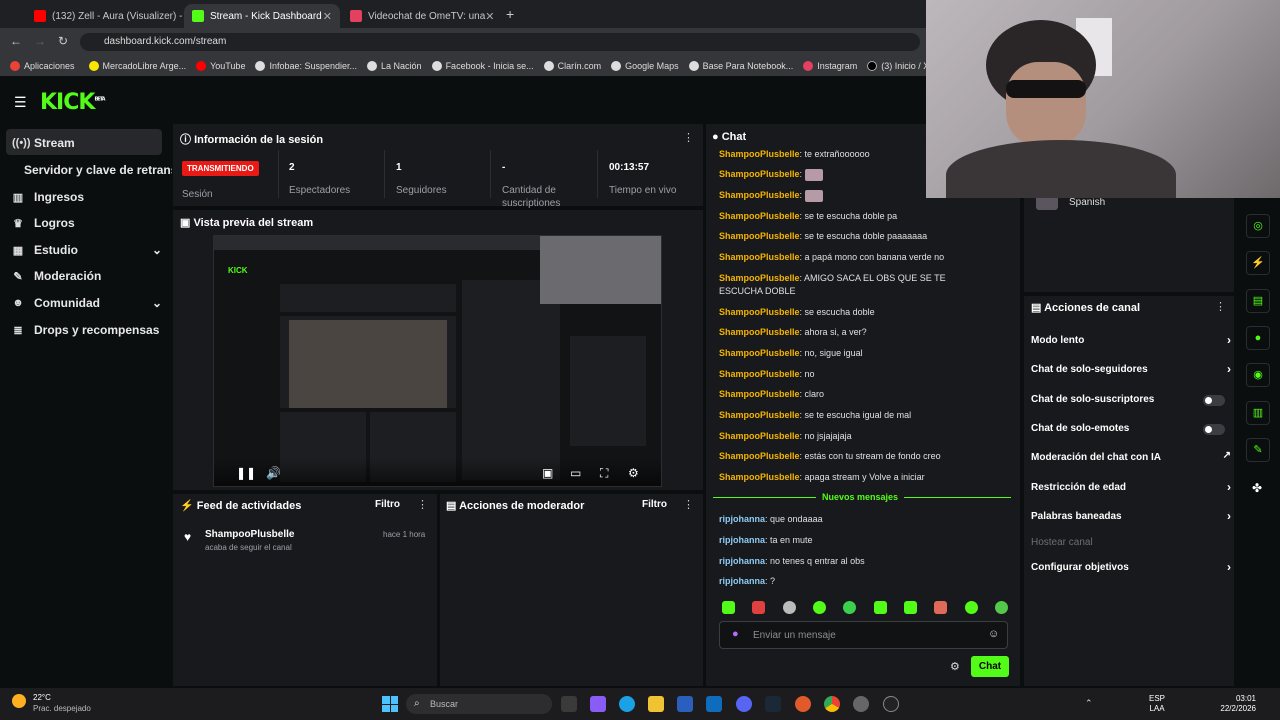 The height and width of the screenshot is (720, 1280). What do you see at coordinates (1233, 704) in the screenshot?
I see `clock: 03:01 22/2/2026` at bounding box center [1233, 704].